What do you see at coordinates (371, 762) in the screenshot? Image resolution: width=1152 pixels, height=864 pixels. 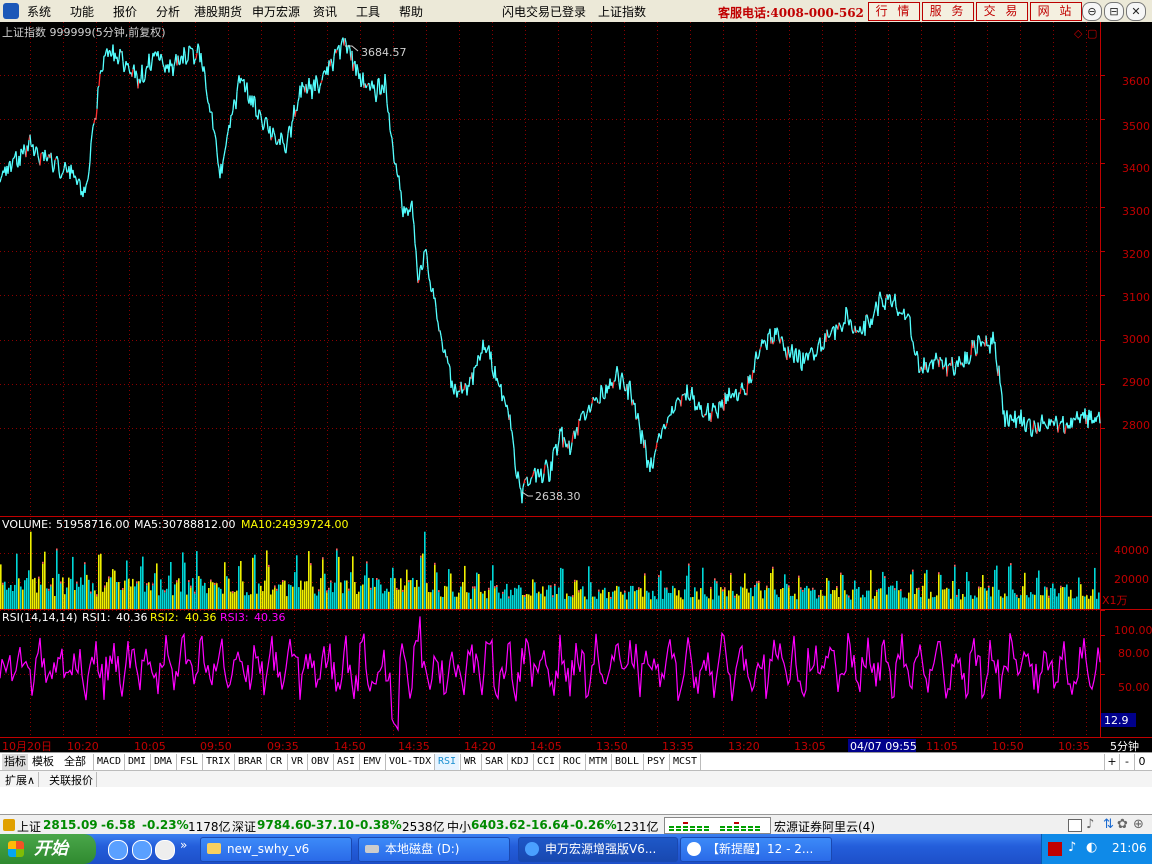 I see `tab-emv: EMV` at bounding box center [371, 762].